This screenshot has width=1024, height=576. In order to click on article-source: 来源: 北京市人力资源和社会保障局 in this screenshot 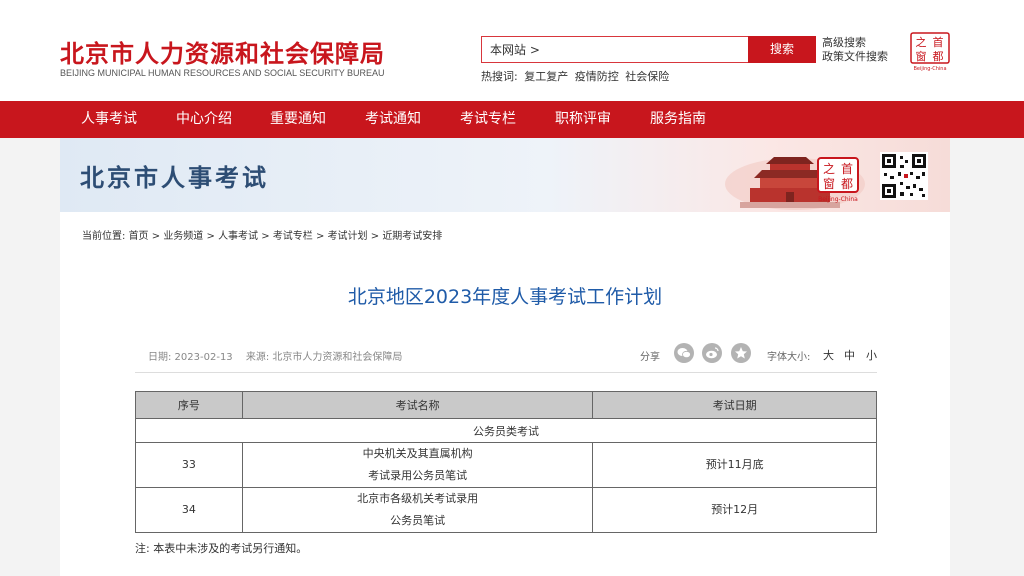, I will do `click(324, 357)`.